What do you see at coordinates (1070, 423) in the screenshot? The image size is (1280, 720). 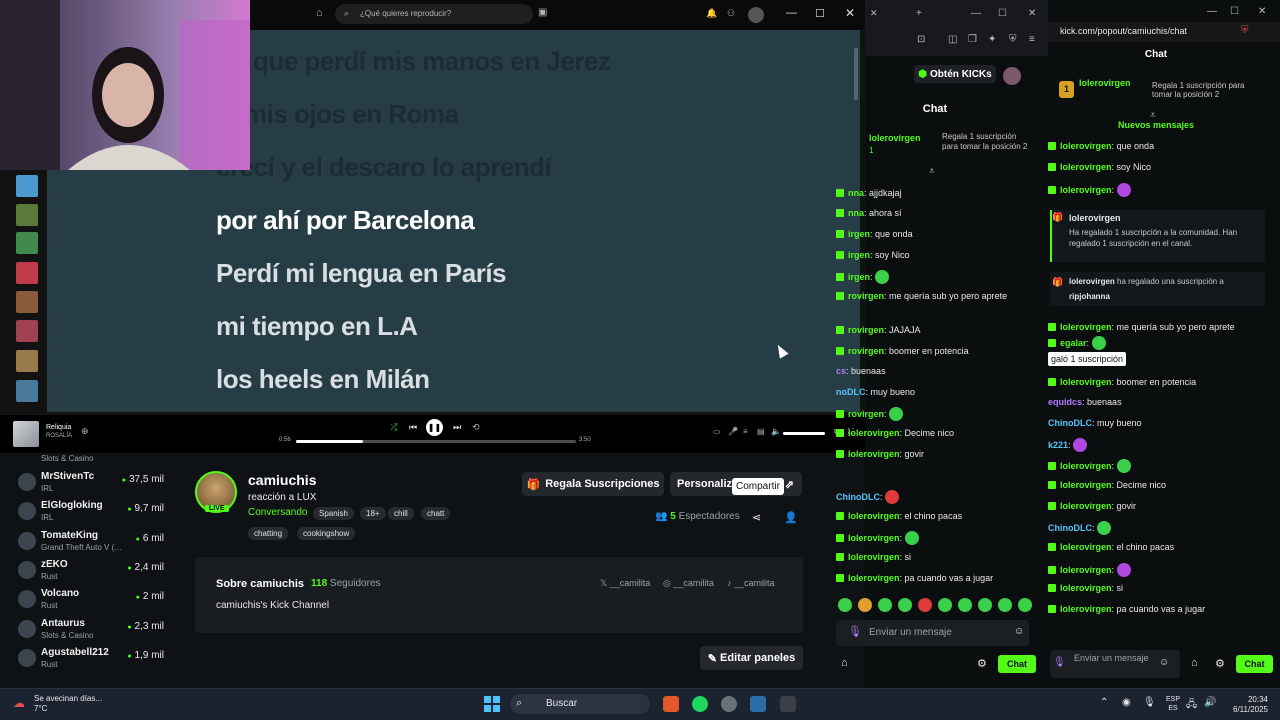 I see `chat-username: ChinoDLC` at bounding box center [1070, 423].